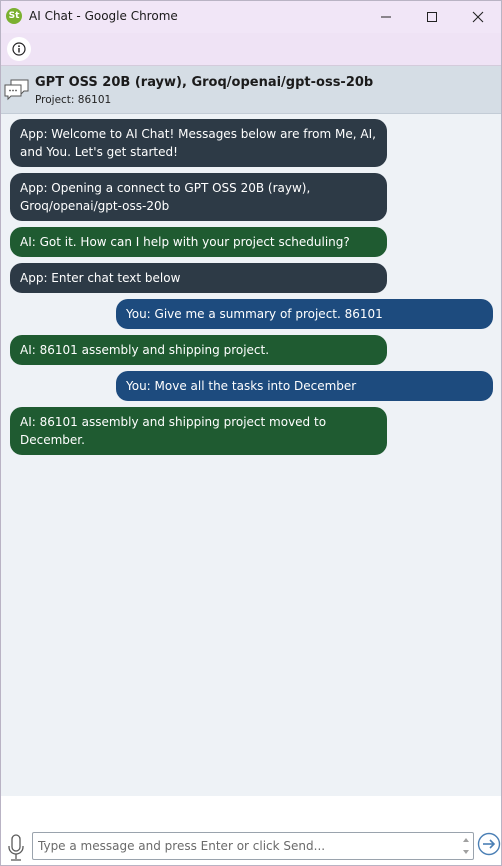 The image size is (502, 866). What do you see at coordinates (253, 846) in the screenshot?
I see `message-input` at bounding box center [253, 846].